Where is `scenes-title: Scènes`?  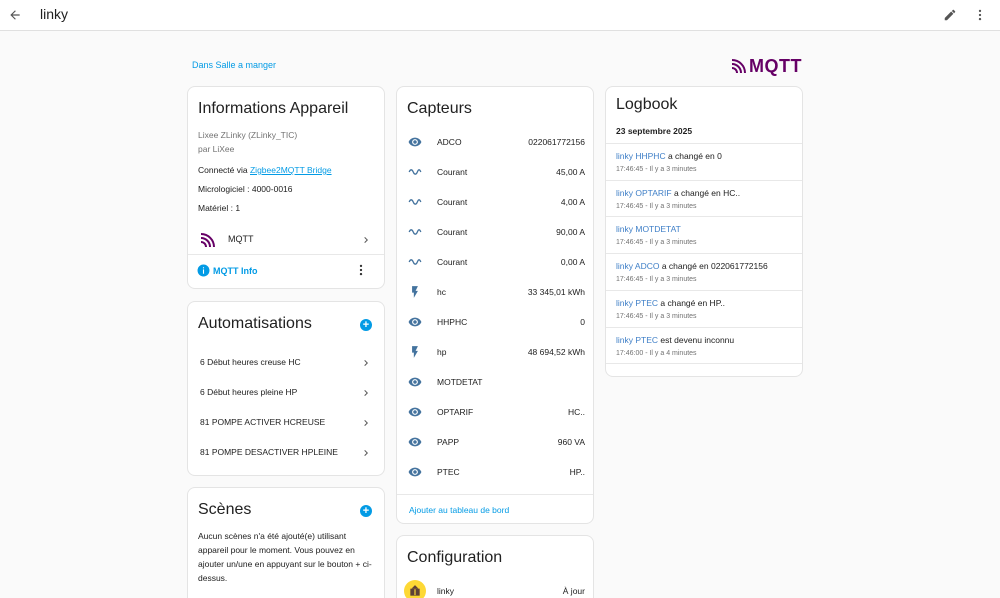
scenes-title: Scènes is located at coordinates (225, 509).